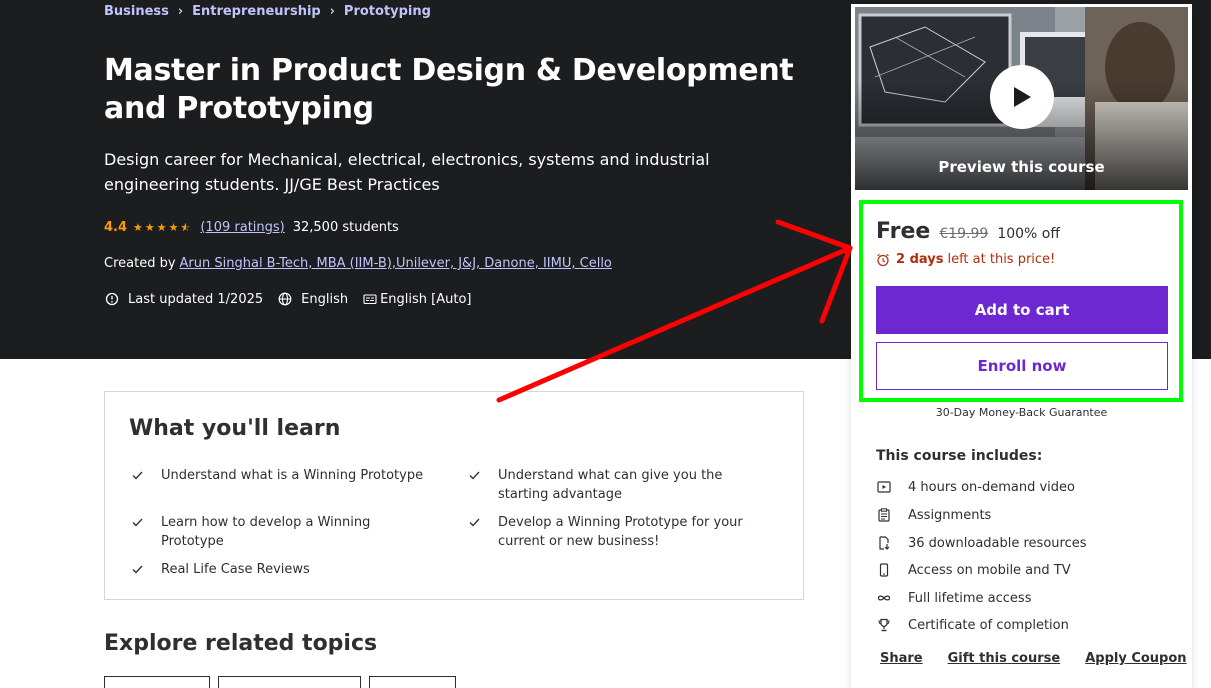 This screenshot has height=688, width=1211. Describe the element at coordinates (975, 487) in the screenshot. I see `include-item: 4 hours on-demand video` at that location.